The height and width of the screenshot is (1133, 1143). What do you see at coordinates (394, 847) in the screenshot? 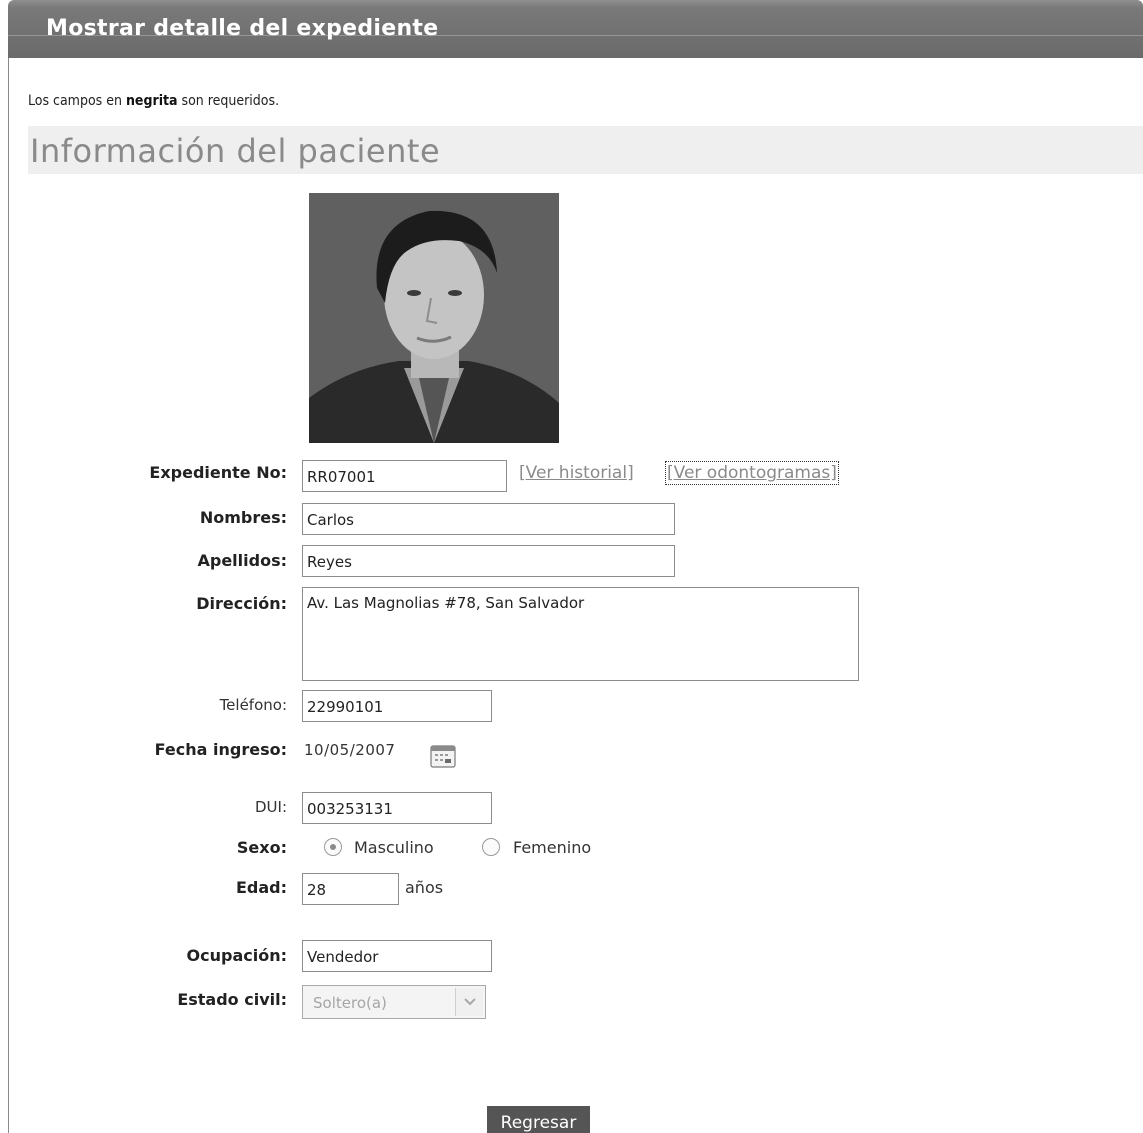
I see `sexo-masculino-label: Masculino` at bounding box center [394, 847].